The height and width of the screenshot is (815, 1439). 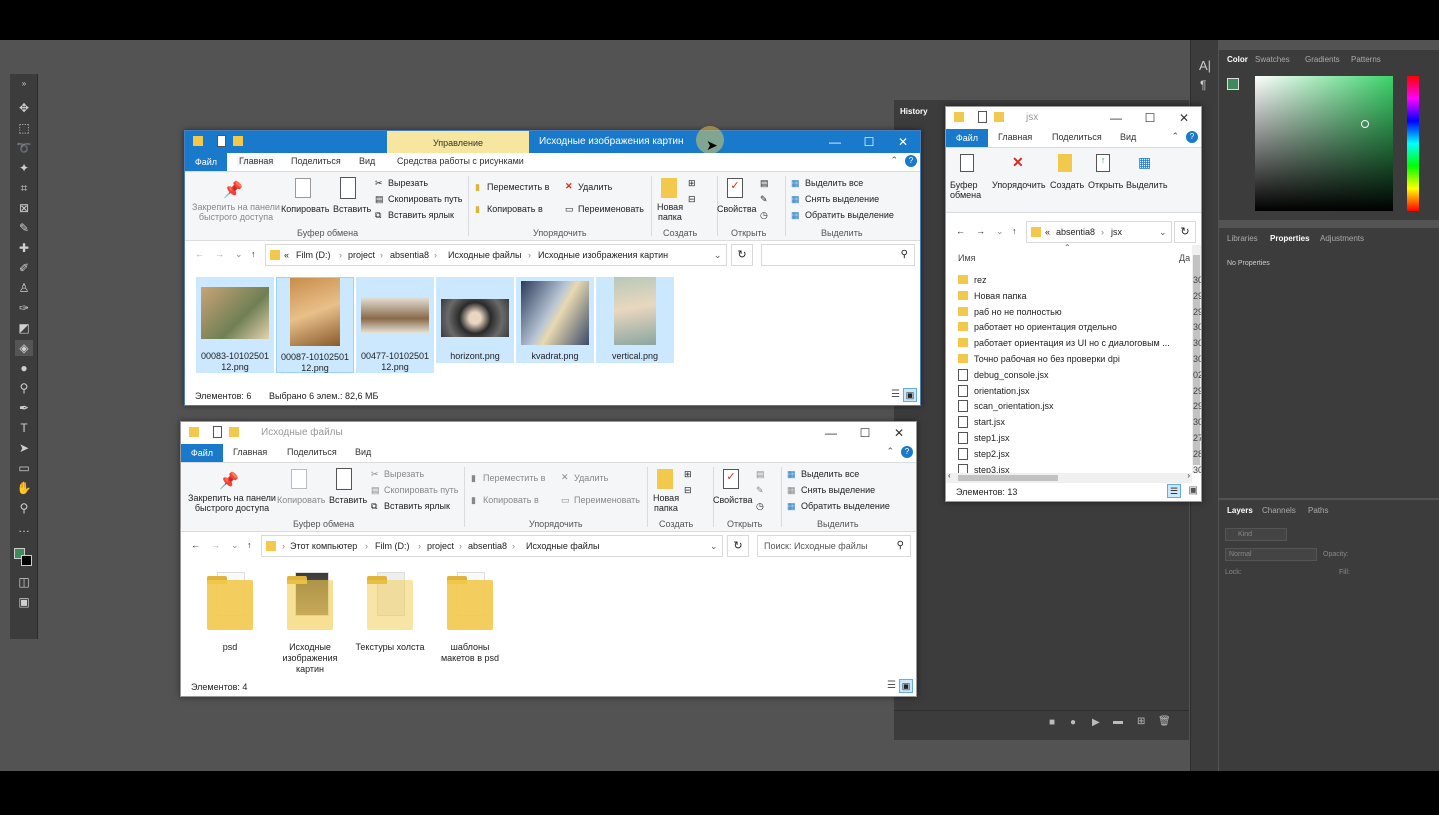 What do you see at coordinates (548, 433) in the screenshot?
I see `title-bar: Исходные файлы — ☐ ✕` at bounding box center [548, 433].